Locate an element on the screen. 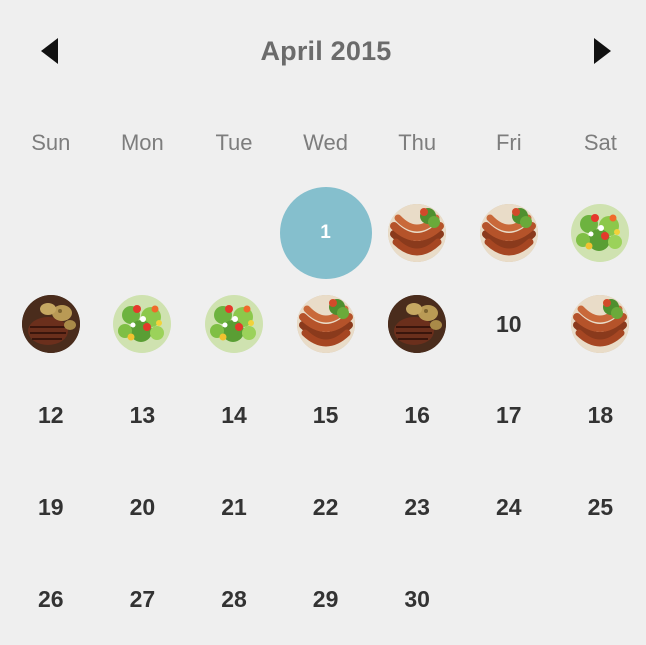 Image resolution: width=646 pixels, height=645 pixels. day-number: 21 is located at coordinates (234, 507).